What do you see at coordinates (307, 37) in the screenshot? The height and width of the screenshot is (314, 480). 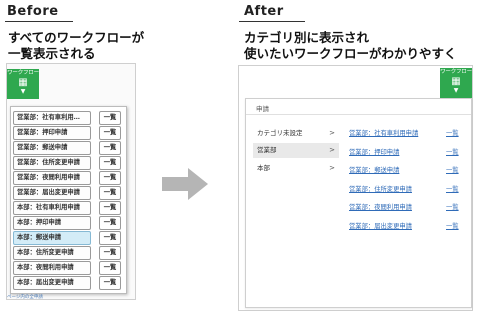 I see `after-heading-line1: カテゴリ別に表示され` at bounding box center [307, 37].